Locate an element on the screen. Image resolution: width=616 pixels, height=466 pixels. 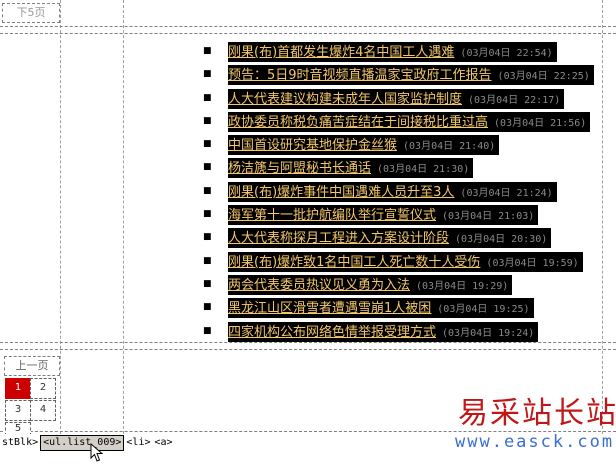
news-title-link: 刚果(布)首都发生爆炸4名中国工人遇难 is located at coordinates (341, 52).